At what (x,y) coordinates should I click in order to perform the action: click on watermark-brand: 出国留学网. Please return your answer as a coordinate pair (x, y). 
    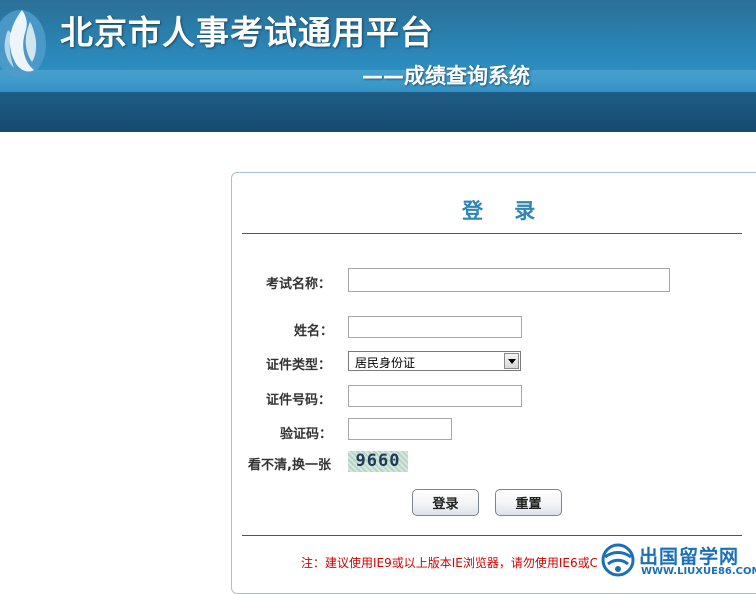
    Looking at the image, I should click on (689, 557).